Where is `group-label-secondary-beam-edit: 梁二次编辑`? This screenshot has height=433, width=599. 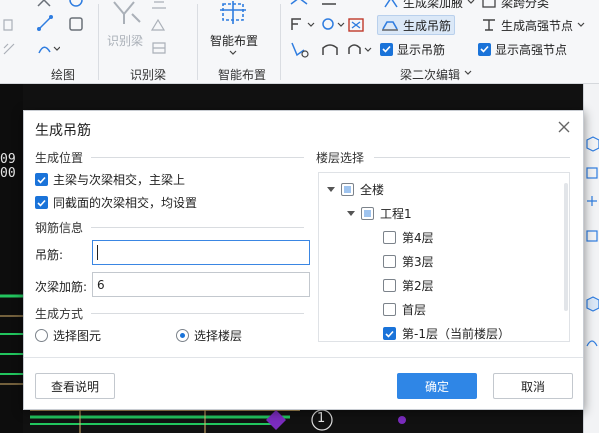
group-label-secondary-beam-edit: 梁二次编辑 is located at coordinates (430, 75).